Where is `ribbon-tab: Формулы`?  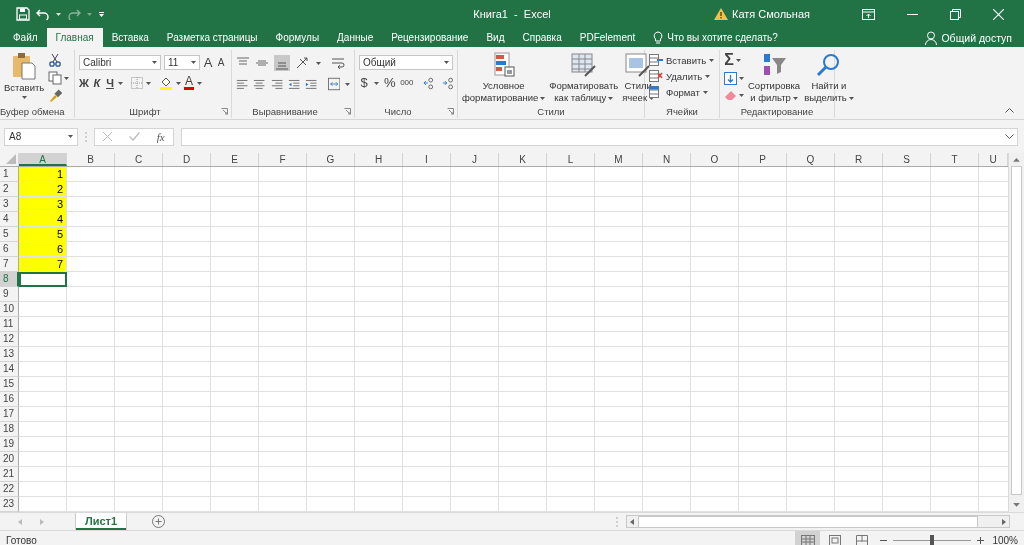
ribbon-tab: Формулы is located at coordinates (297, 37).